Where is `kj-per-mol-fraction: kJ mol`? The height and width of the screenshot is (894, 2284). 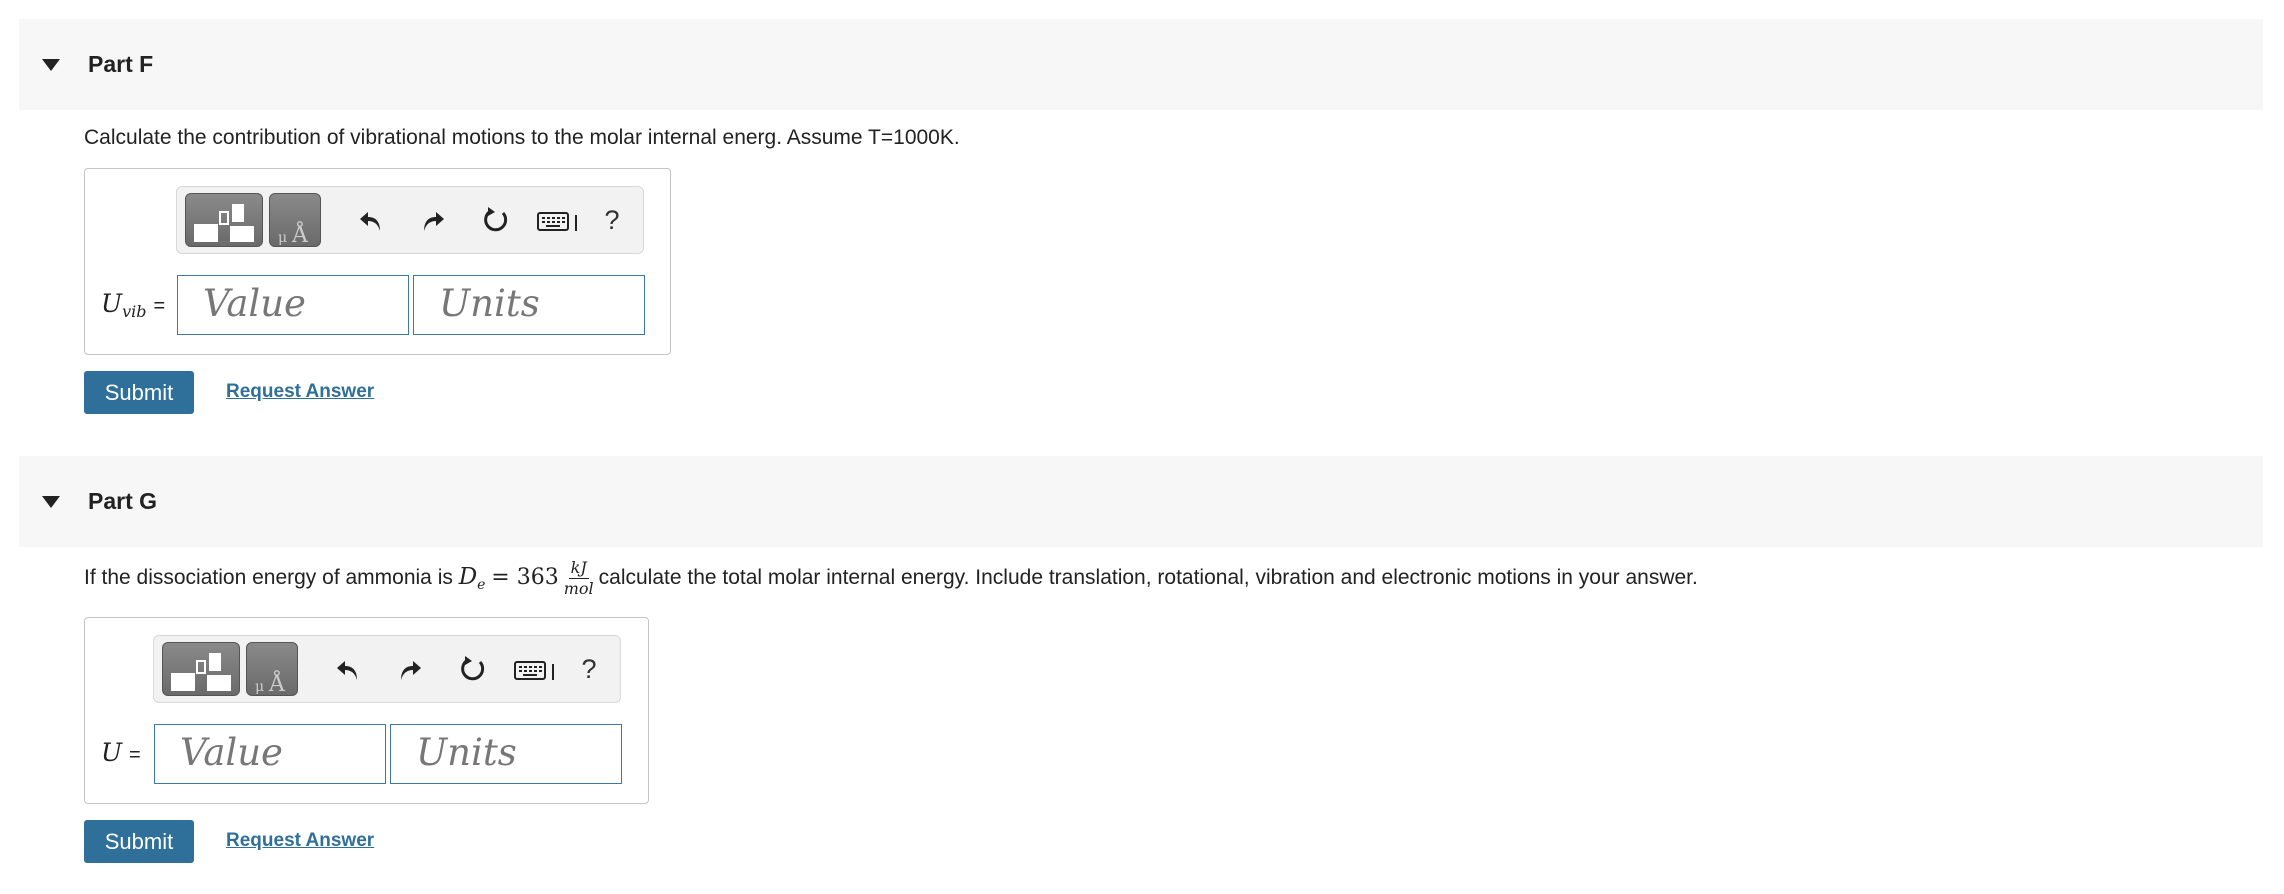 kj-per-mol-fraction: kJ mol is located at coordinates (578, 578).